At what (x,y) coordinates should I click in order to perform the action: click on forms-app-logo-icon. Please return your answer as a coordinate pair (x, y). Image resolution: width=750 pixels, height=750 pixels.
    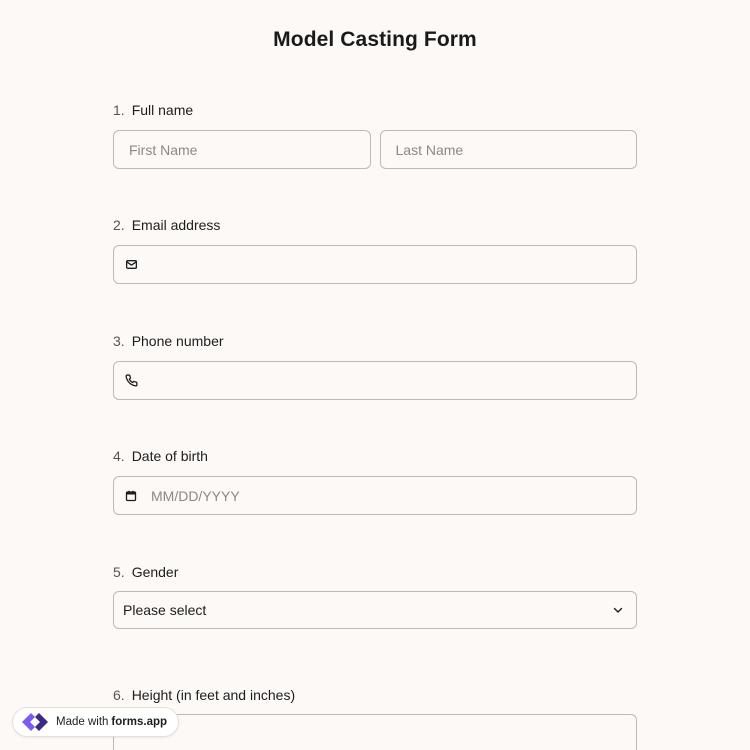
    Looking at the image, I should click on (35, 722).